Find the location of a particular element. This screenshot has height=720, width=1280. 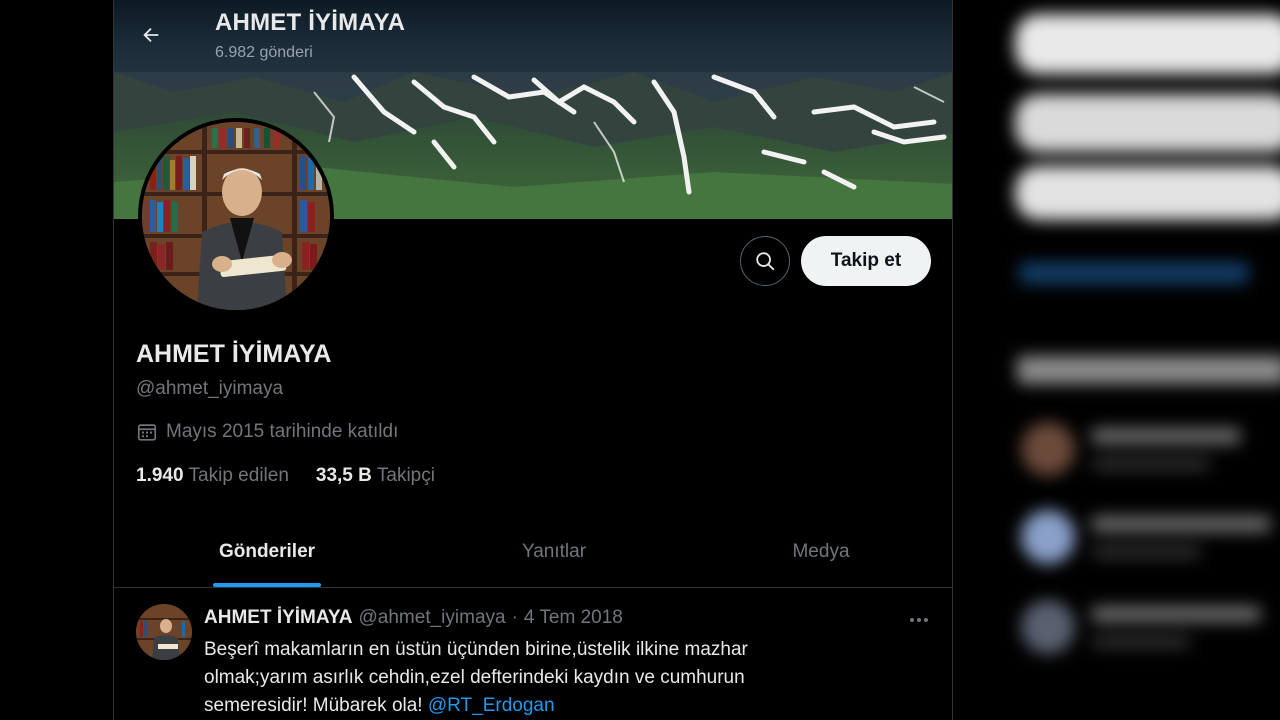

post-text-line: semeresidir! Mübarek ola! @RT_Erdogan is located at coordinates (529, 706).